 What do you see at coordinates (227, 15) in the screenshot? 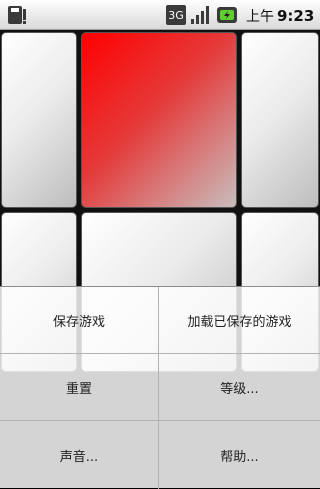
I see `battery-charging-icon` at bounding box center [227, 15].